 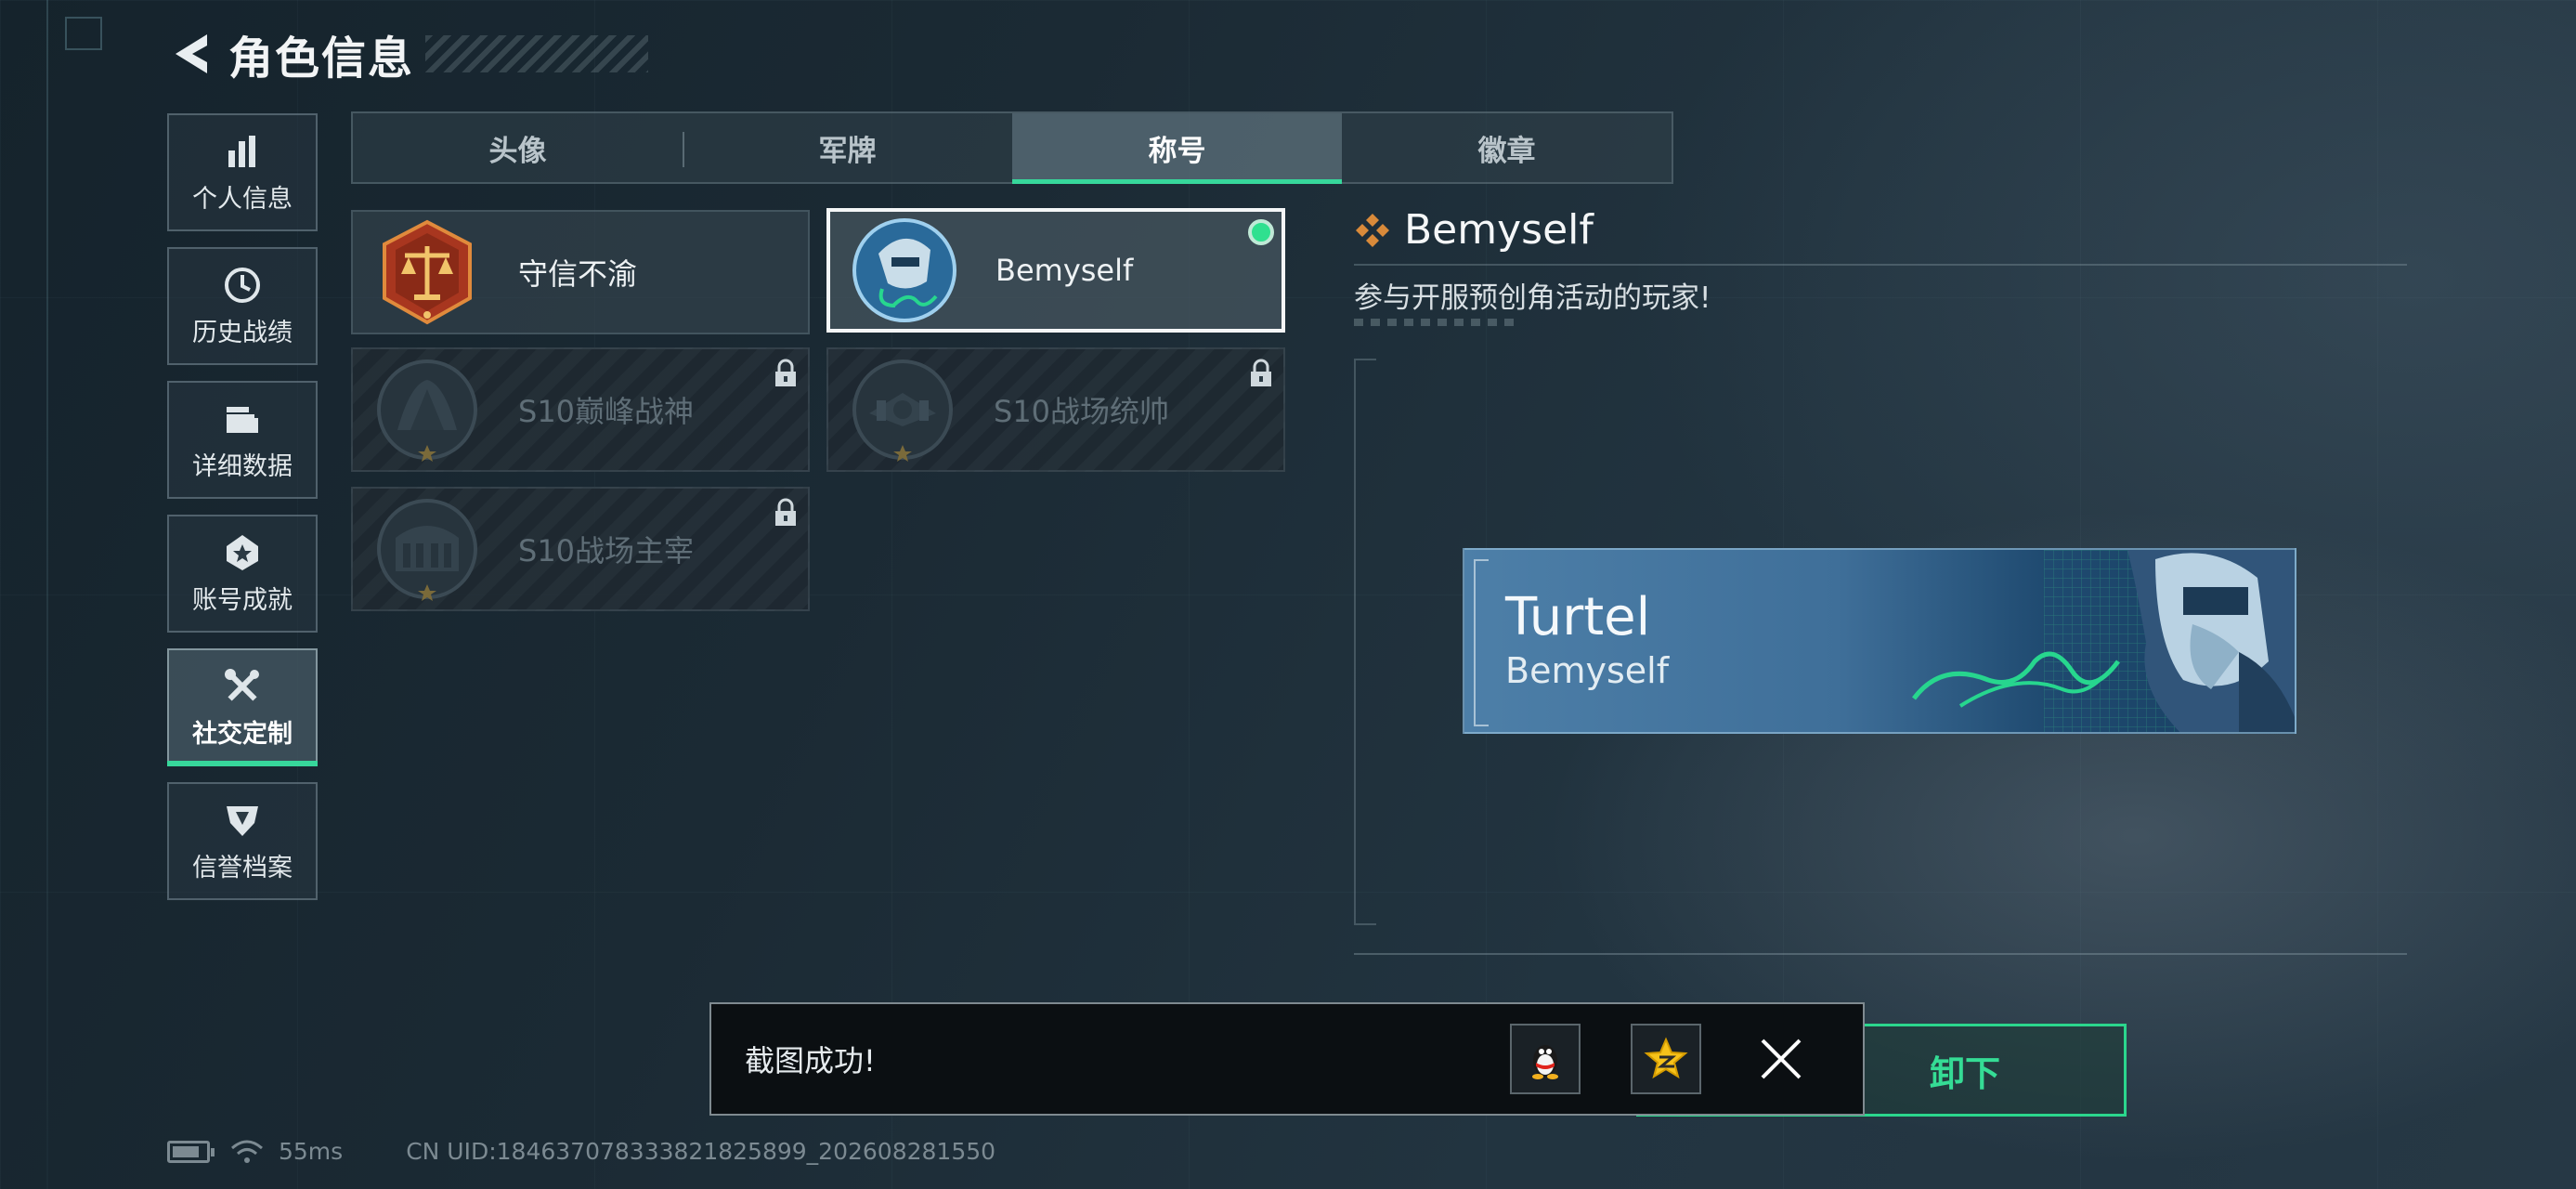 What do you see at coordinates (243, 868) in the screenshot?
I see `sidebar-item-label: 信誉档案` at bounding box center [243, 868].